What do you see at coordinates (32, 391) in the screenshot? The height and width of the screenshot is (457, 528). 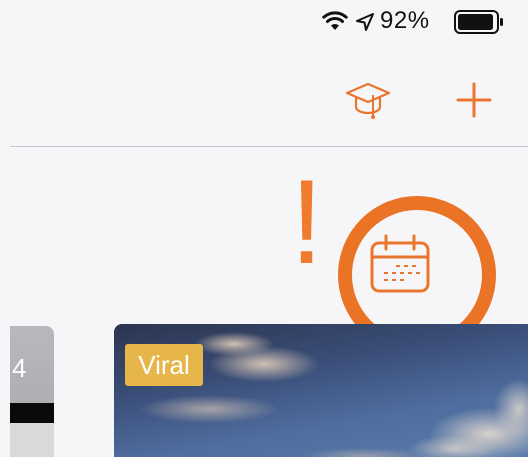 I see `previous-card: 4` at bounding box center [32, 391].